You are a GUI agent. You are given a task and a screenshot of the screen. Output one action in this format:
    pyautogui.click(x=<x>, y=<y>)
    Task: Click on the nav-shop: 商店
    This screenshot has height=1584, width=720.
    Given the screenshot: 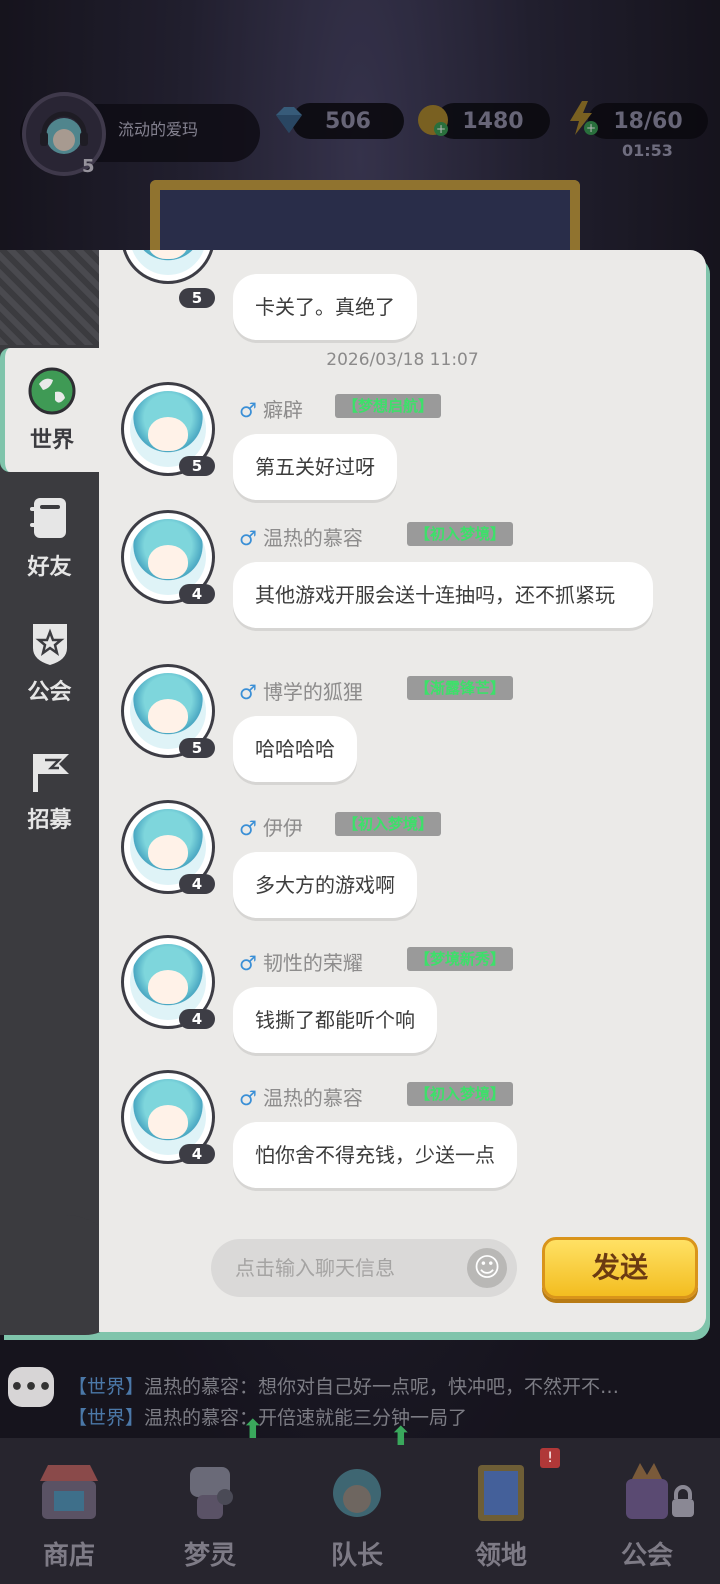 What is the action you would take?
    pyautogui.click(x=69, y=1510)
    